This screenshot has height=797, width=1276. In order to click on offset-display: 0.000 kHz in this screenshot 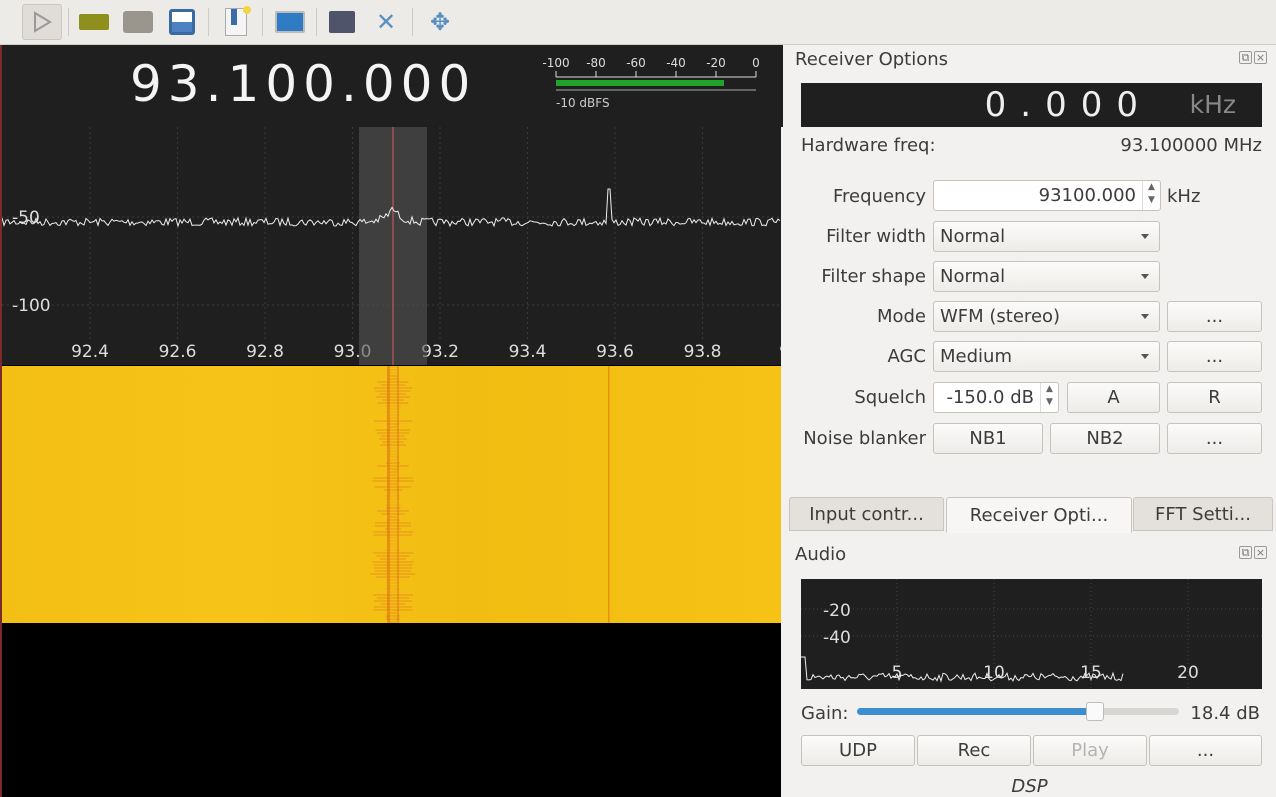, I will do `click(1031, 105)`.